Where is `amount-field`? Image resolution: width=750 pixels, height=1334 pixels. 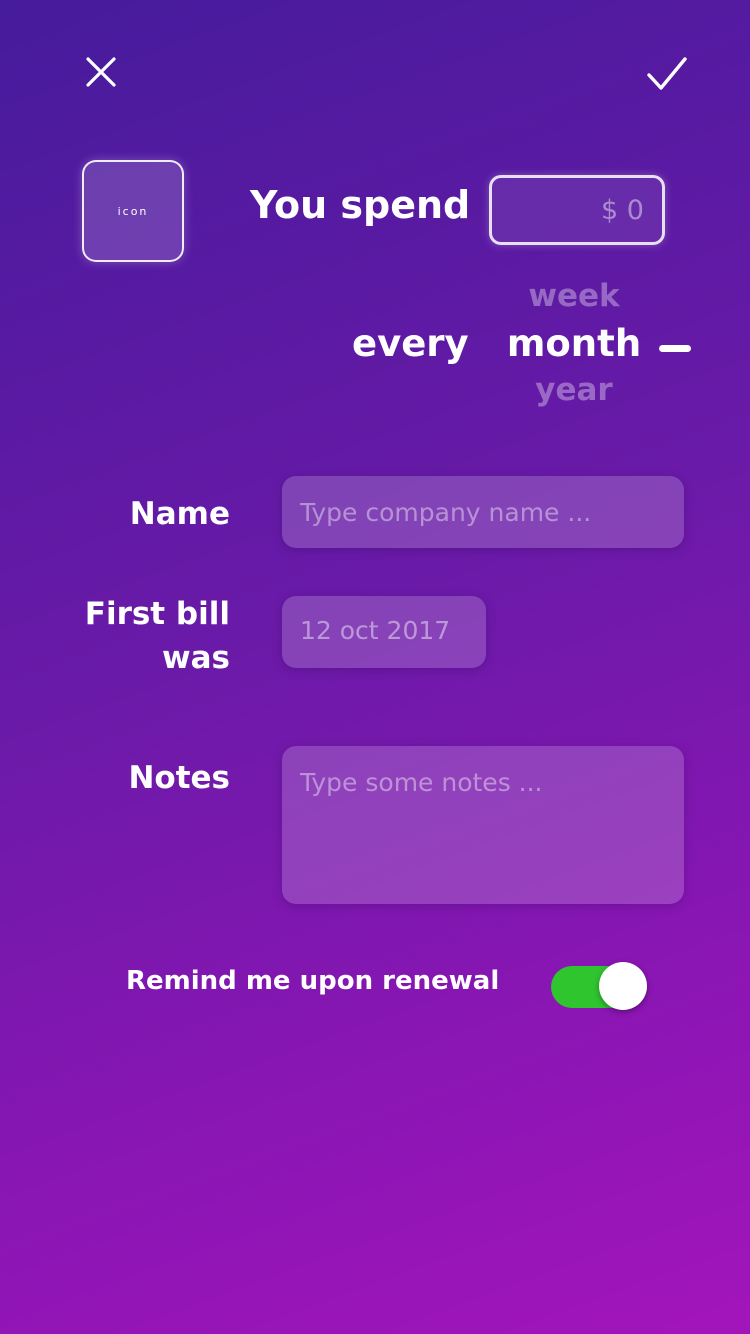
amount-field is located at coordinates (577, 210).